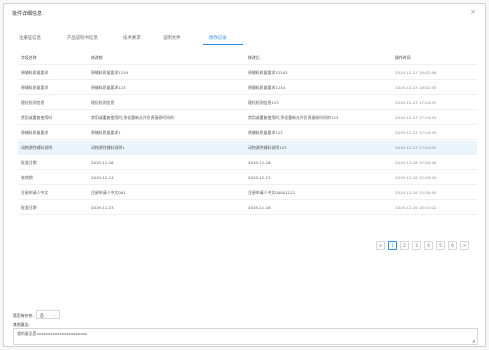  What do you see at coordinates (267, 147) in the screenshot?
I see `cell-after: 动物源性辅料说明123` at bounding box center [267, 147].